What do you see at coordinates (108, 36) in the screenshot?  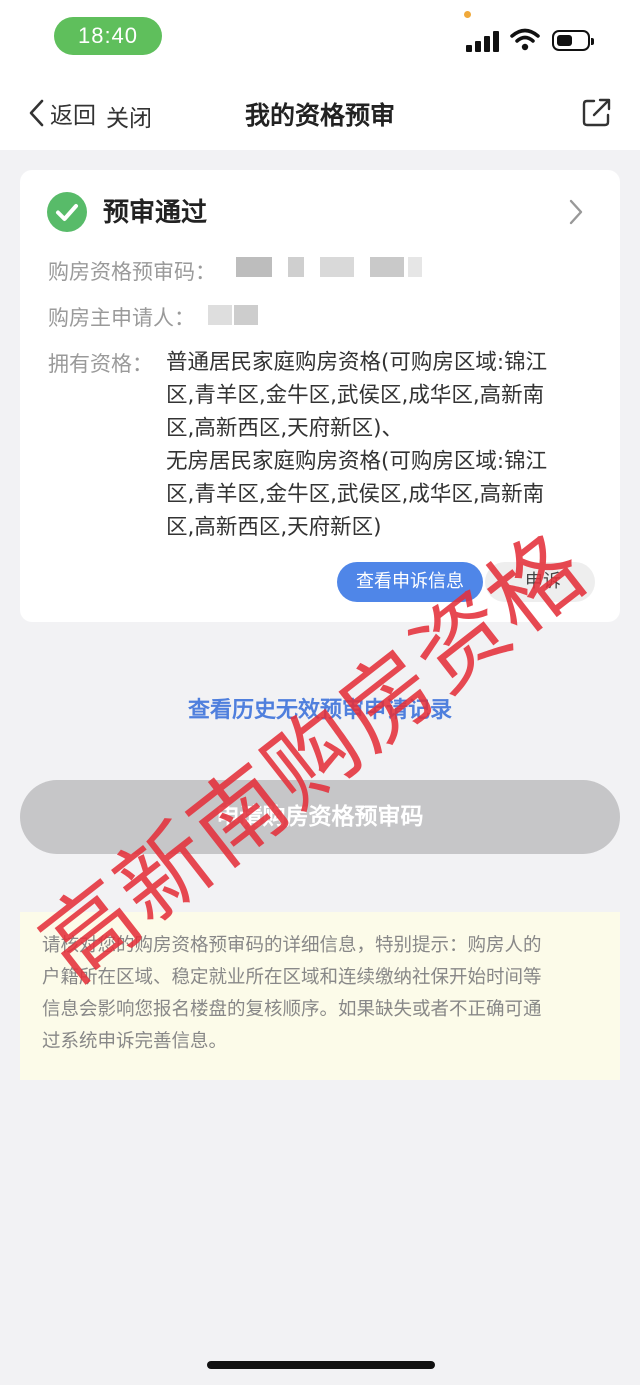 I see `status-time: 18:40` at bounding box center [108, 36].